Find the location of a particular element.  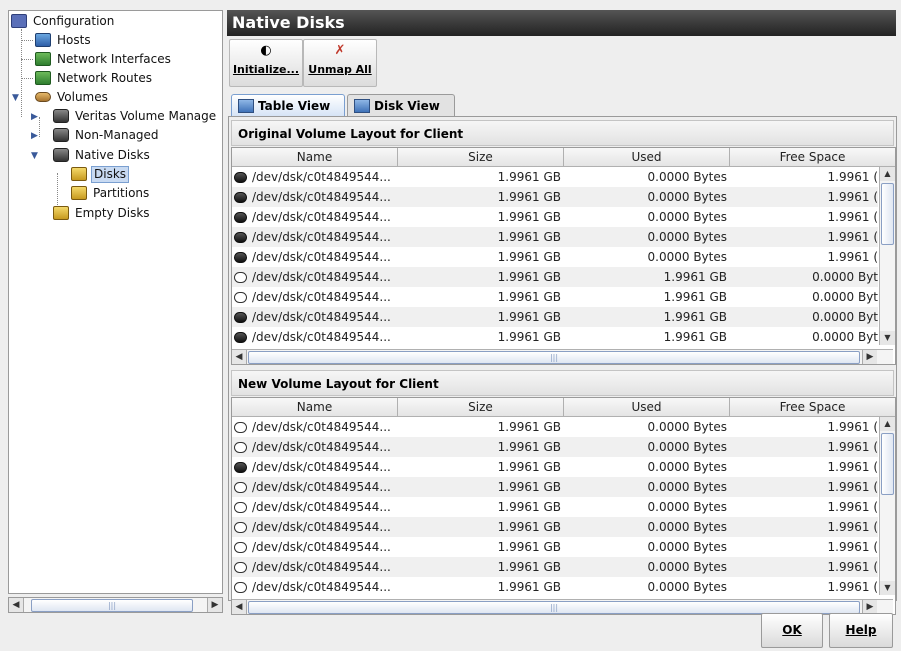

tree-item-network-routes: Network Routes is located at coordinates (94, 78).